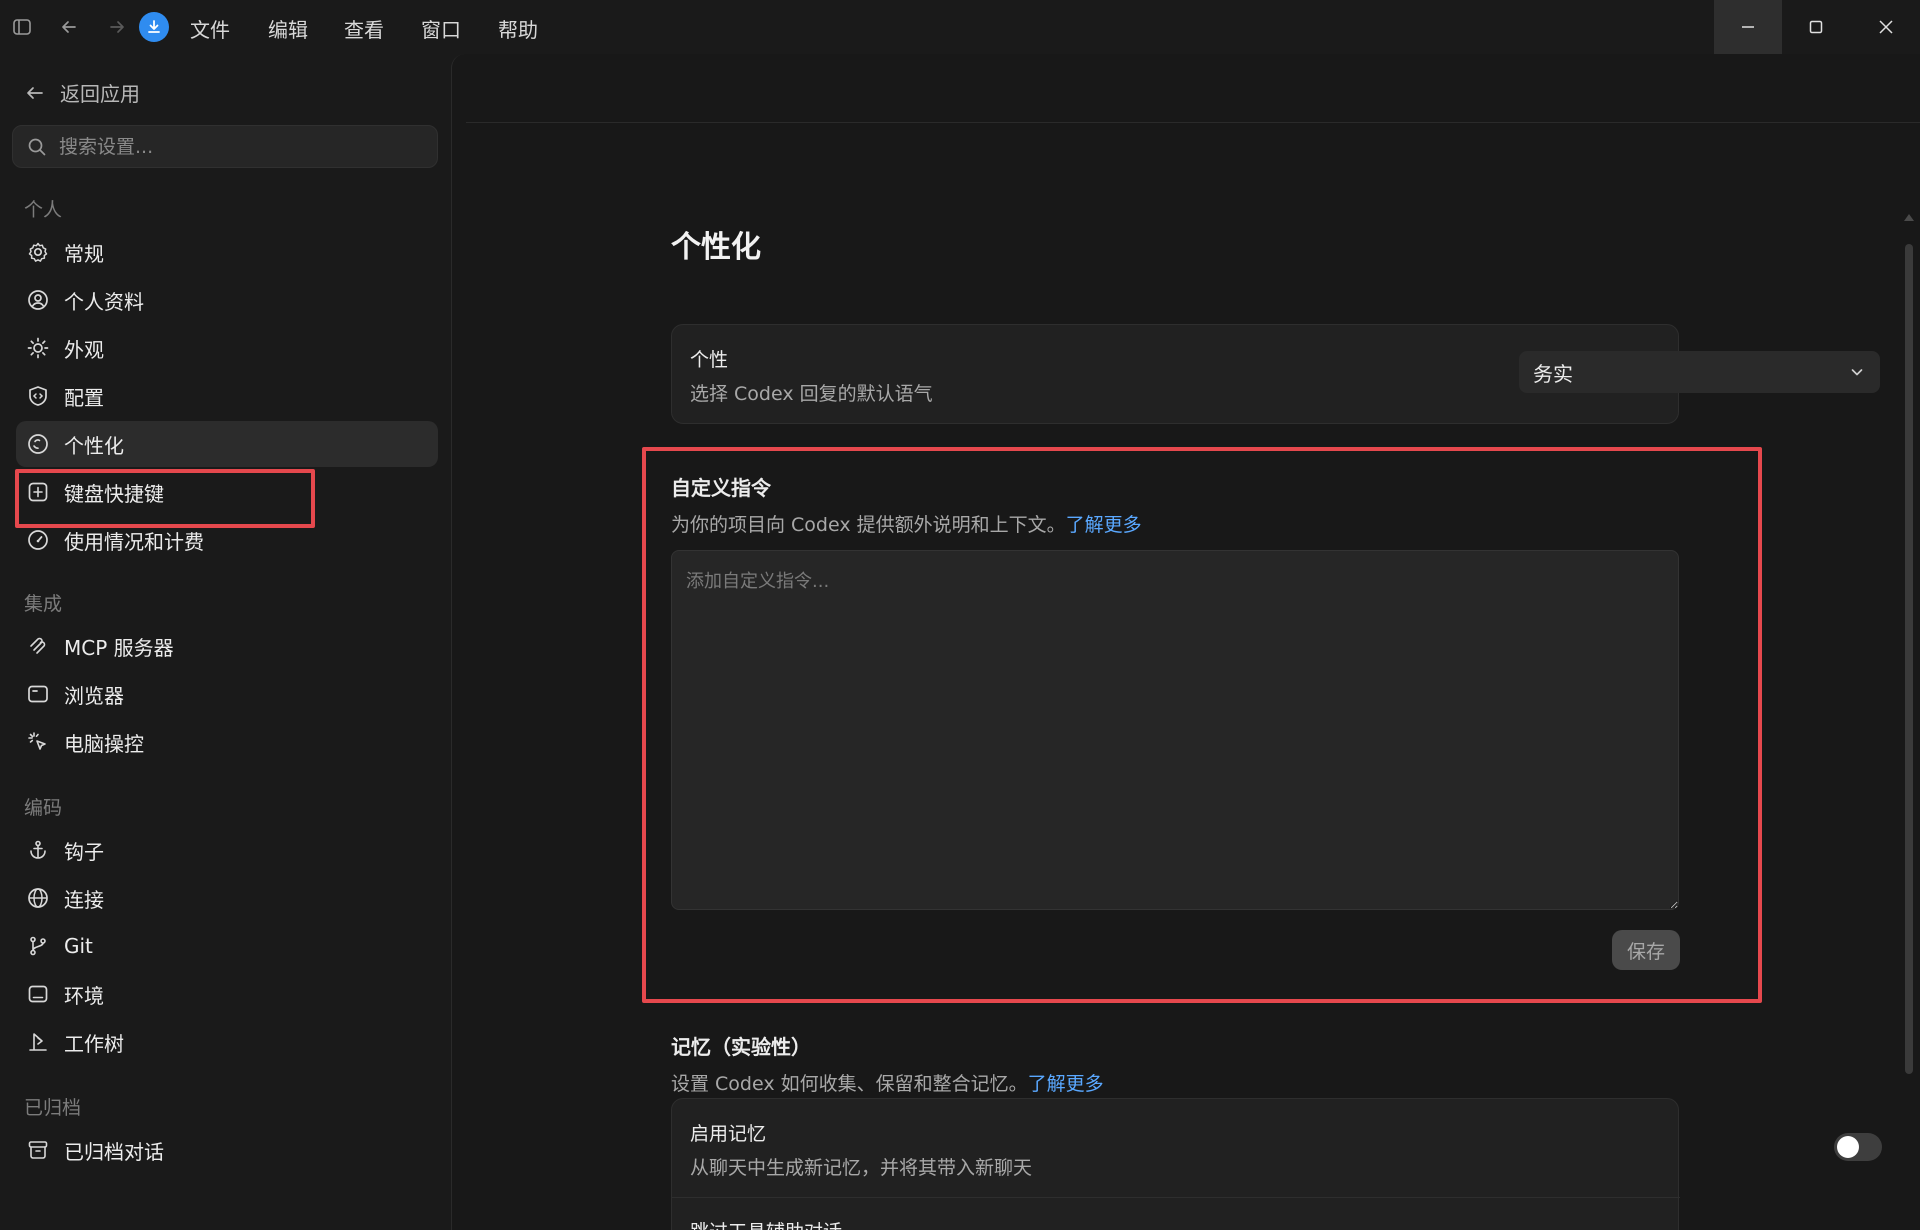 The width and height of the screenshot is (1920, 1230). Describe the element at coordinates (1066, 1084) in the screenshot. I see `memory-learn-more-link: 了解更多` at that location.